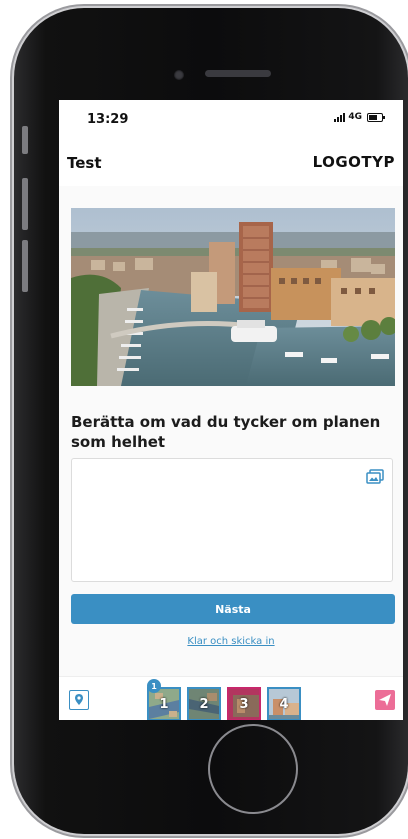  I want to click on step-number: 4, so click(284, 704).